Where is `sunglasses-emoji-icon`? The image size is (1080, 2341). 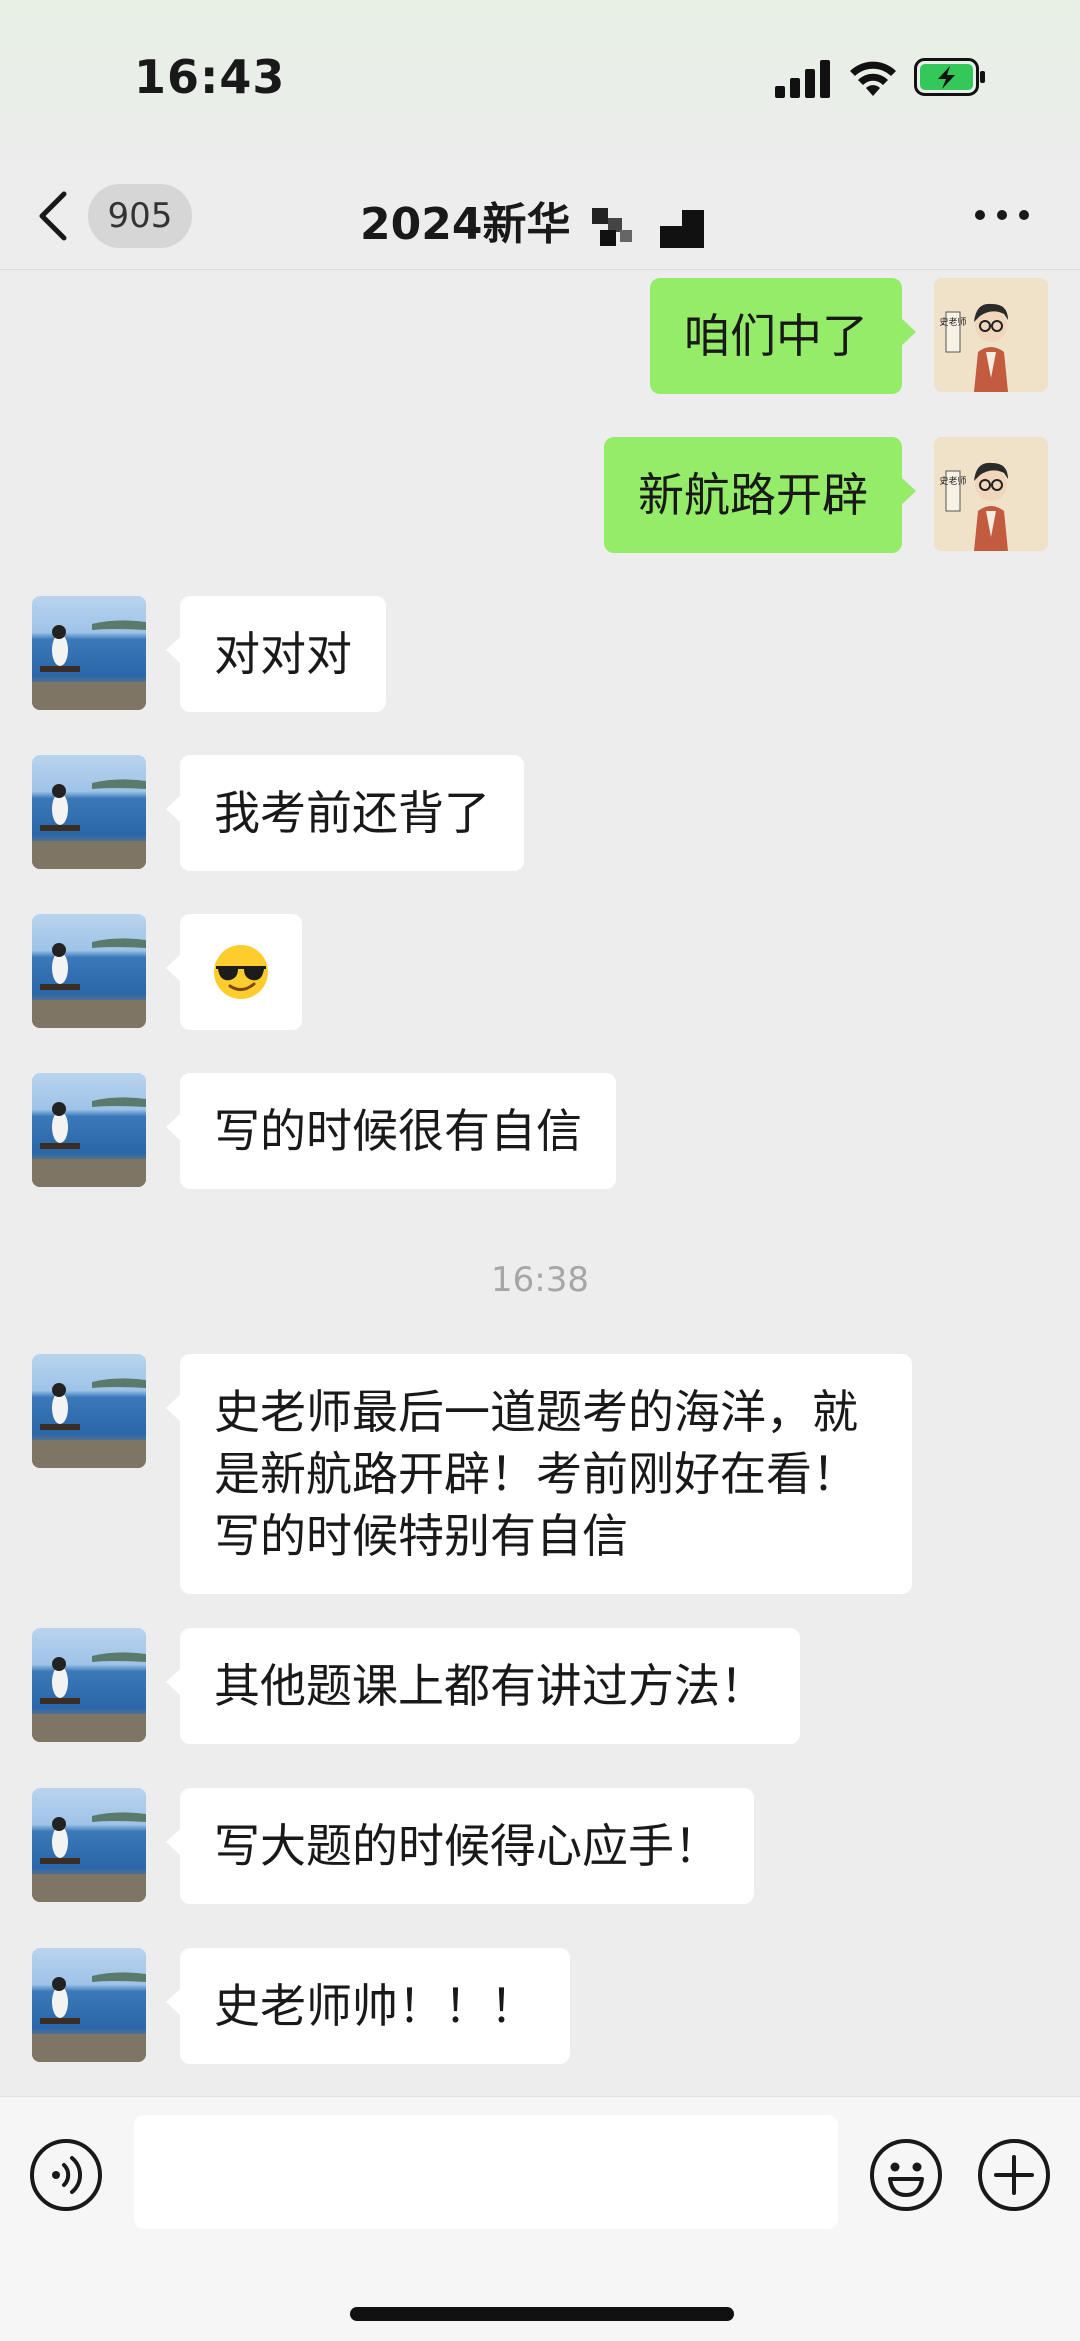 sunglasses-emoji-icon is located at coordinates (241, 972).